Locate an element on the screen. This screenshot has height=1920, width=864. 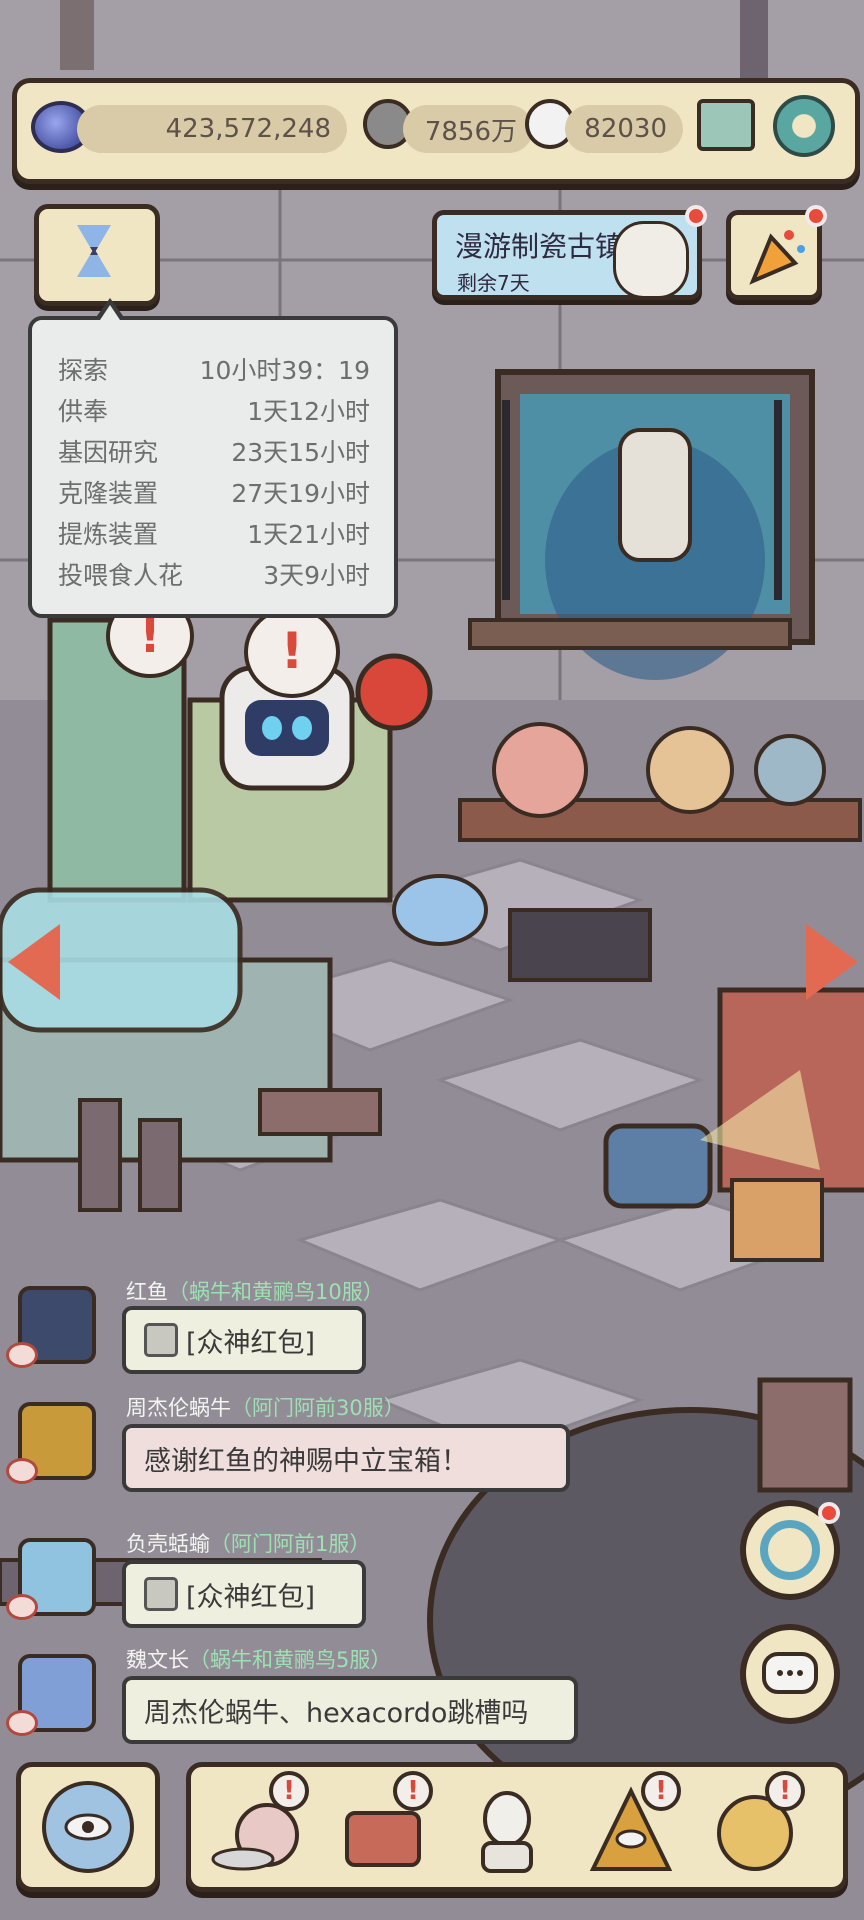
mail-icon is located at coordinates (726, 125).